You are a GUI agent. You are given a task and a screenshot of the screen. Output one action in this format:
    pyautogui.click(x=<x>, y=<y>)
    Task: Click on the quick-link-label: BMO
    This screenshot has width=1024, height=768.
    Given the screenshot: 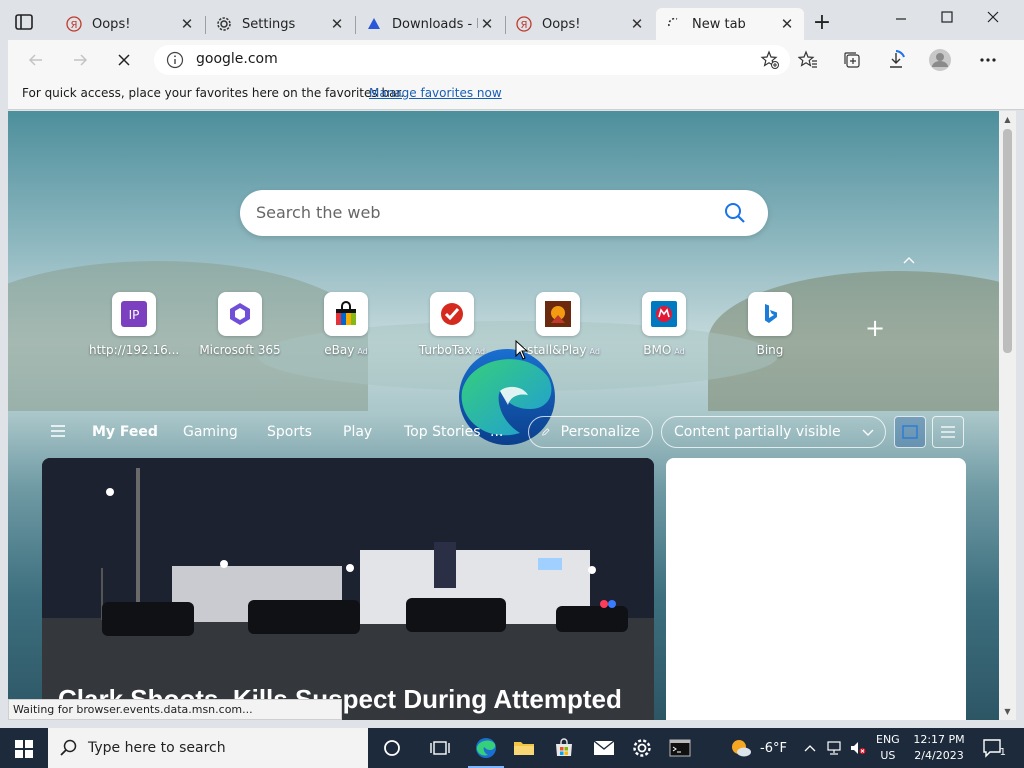 What is the action you would take?
    pyautogui.click(x=657, y=350)
    